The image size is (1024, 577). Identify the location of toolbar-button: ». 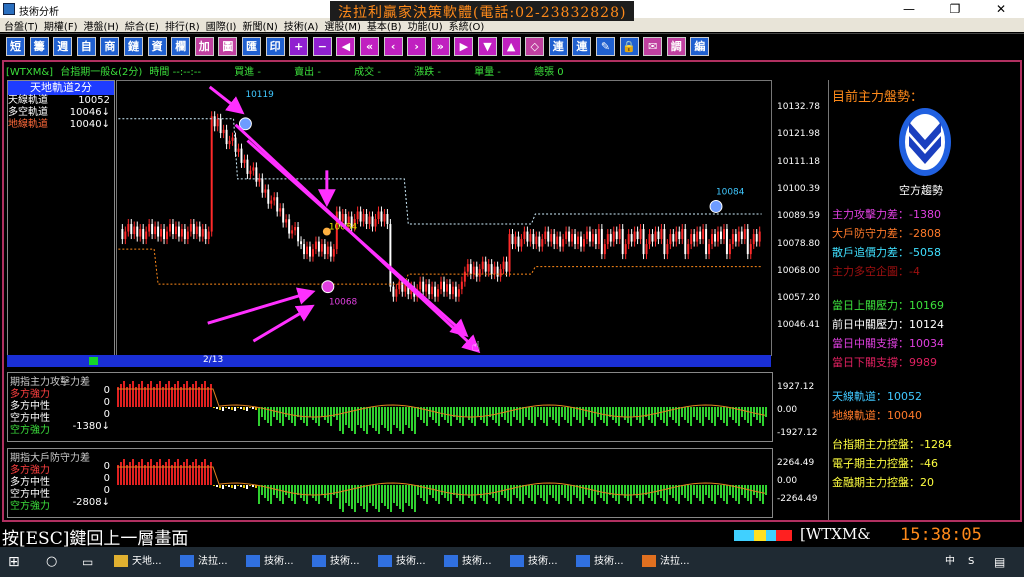
(440, 46).